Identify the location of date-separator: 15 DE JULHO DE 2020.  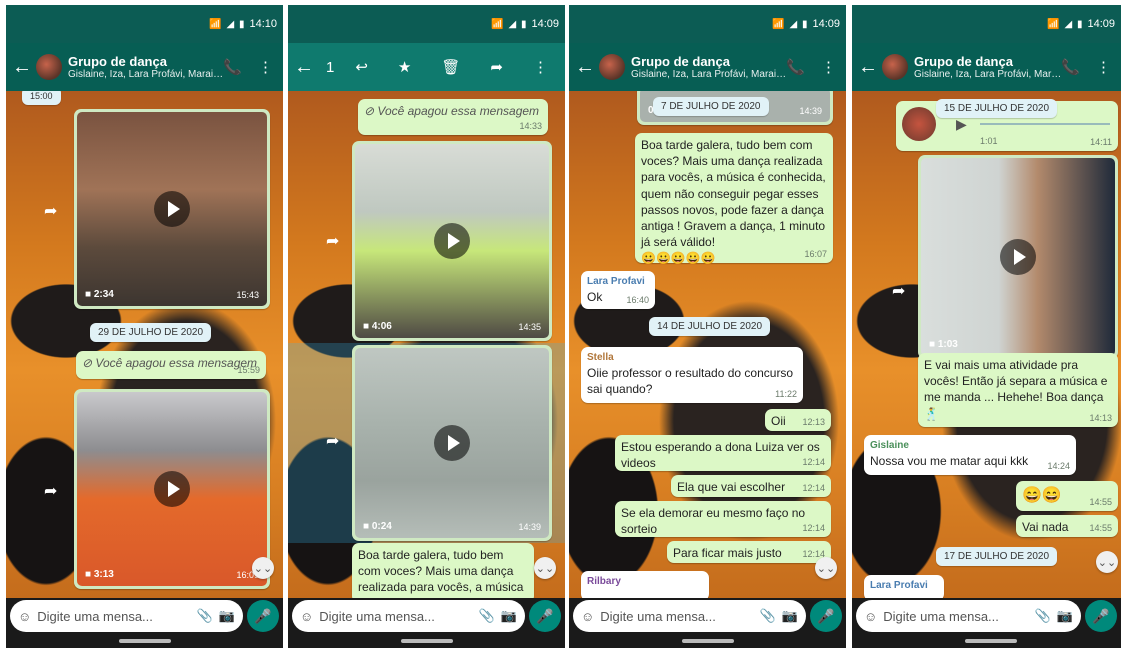
(997, 108).